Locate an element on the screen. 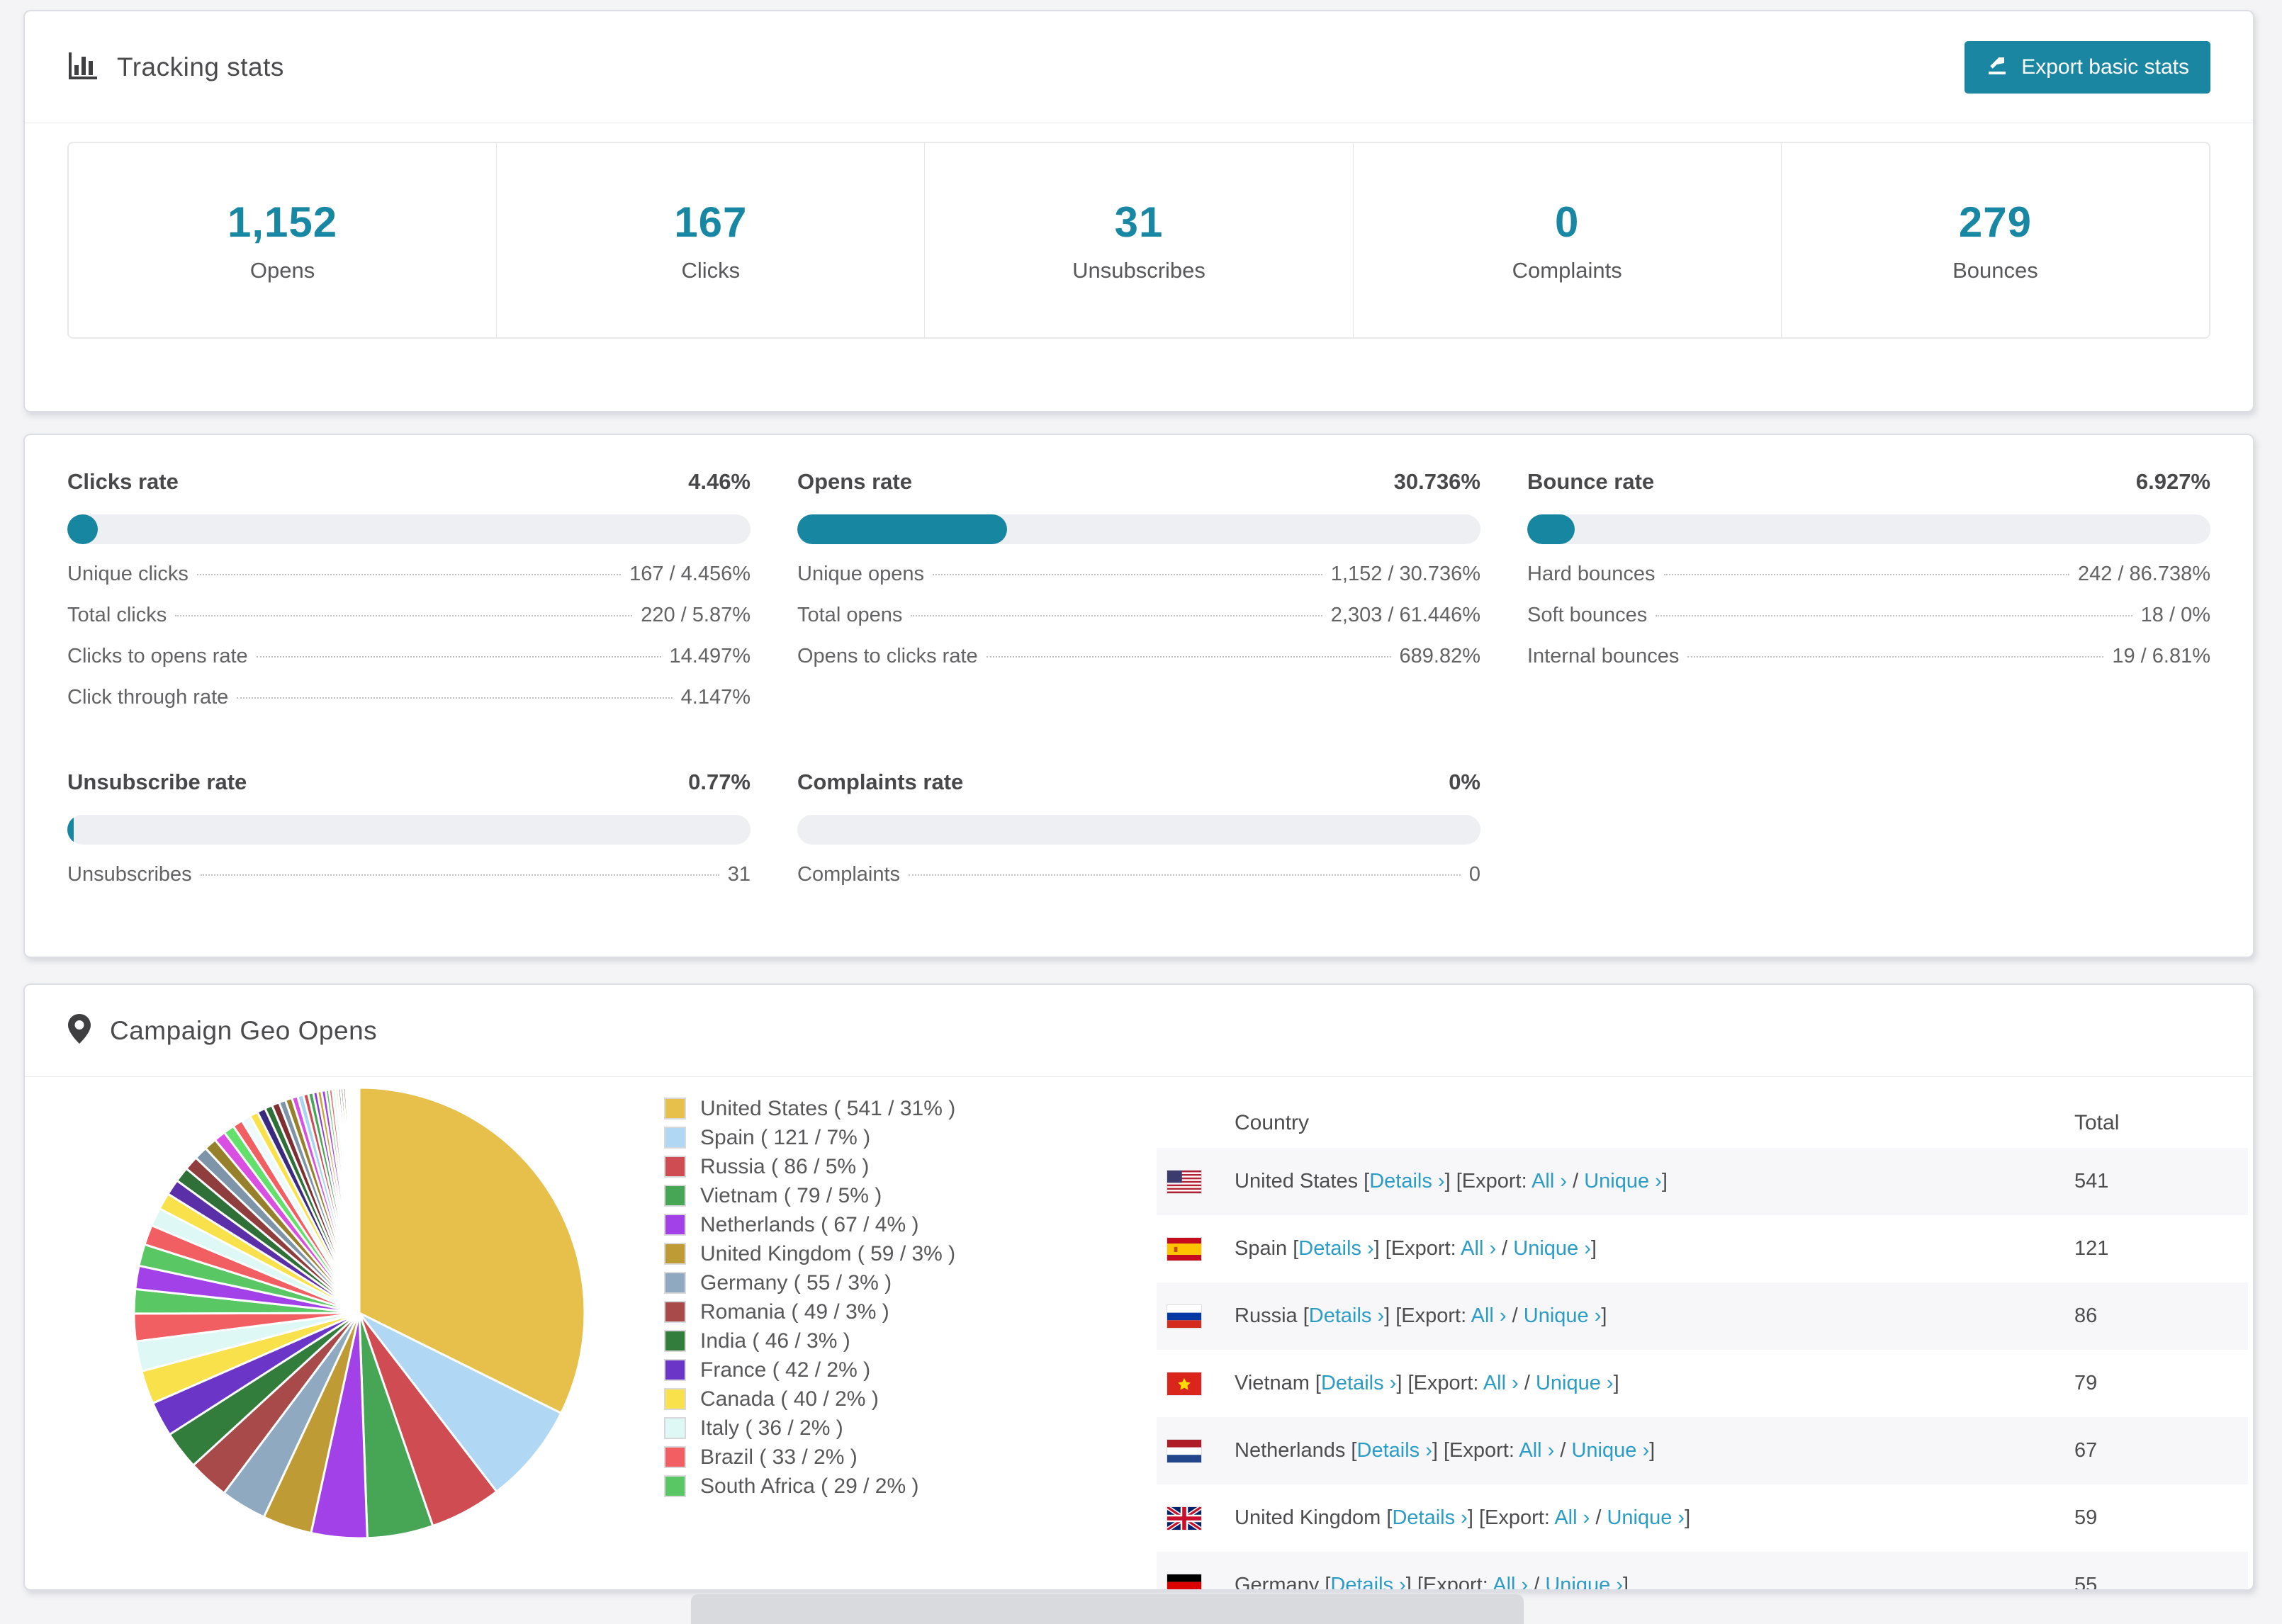 This screenshot has height=1624, width=2282. rate-value: 0.77% is located at coordinates (719, 782).